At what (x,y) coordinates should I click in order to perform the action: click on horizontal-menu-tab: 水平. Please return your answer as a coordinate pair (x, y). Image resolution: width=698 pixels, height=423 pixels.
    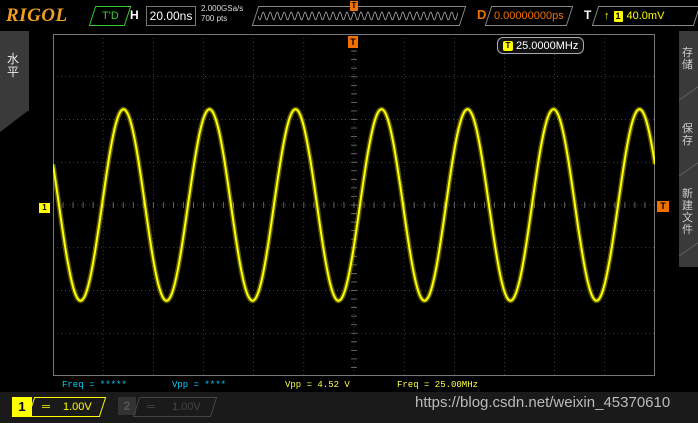
    Looking at the image, I should click on (14, 71).